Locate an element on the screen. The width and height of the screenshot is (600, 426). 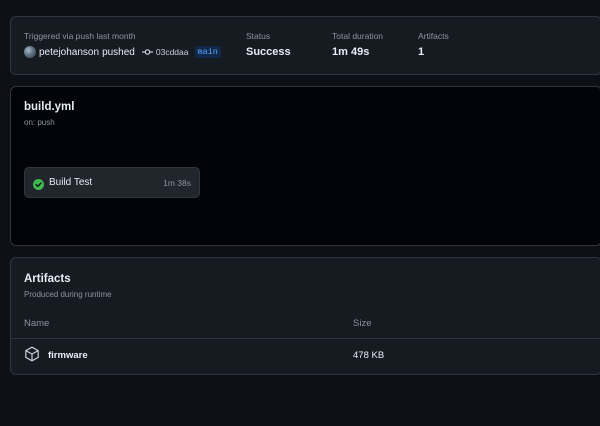
column-header-name: Name is located at coordinates (37, 323).